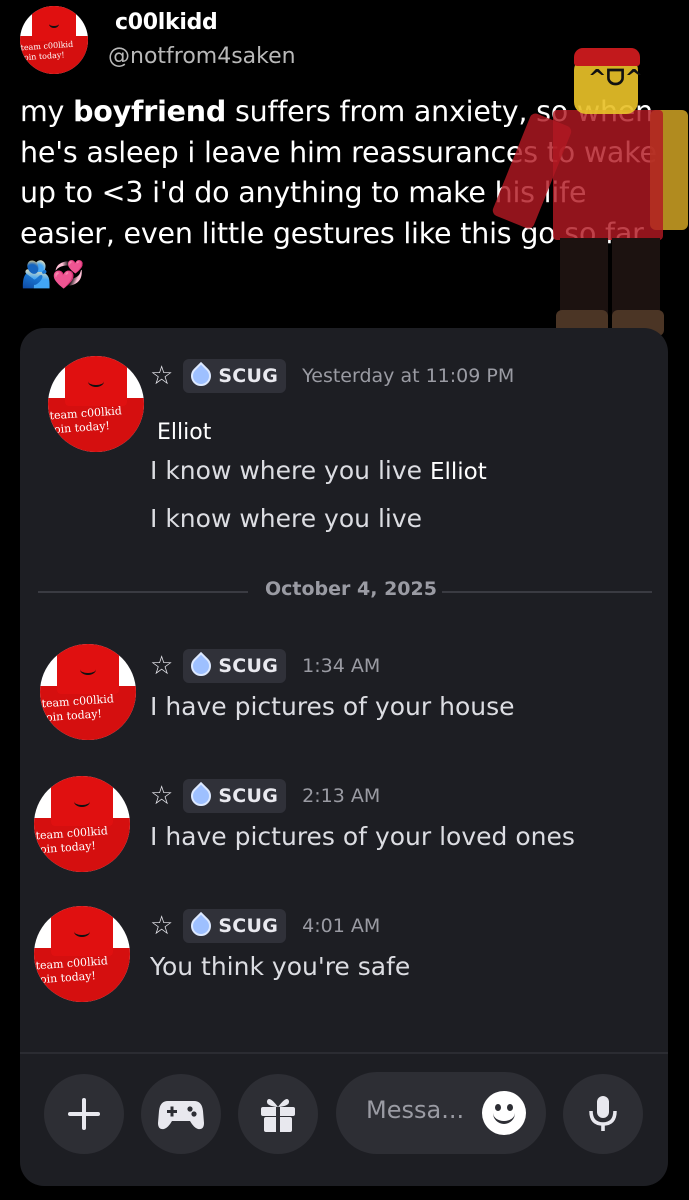 This screenshot has height=1200, width=689. What do you see at coordinates (341, 796) in the screenshot?
I see `message-timestamp: 2:13 AM` at bounding box center [341, 796].